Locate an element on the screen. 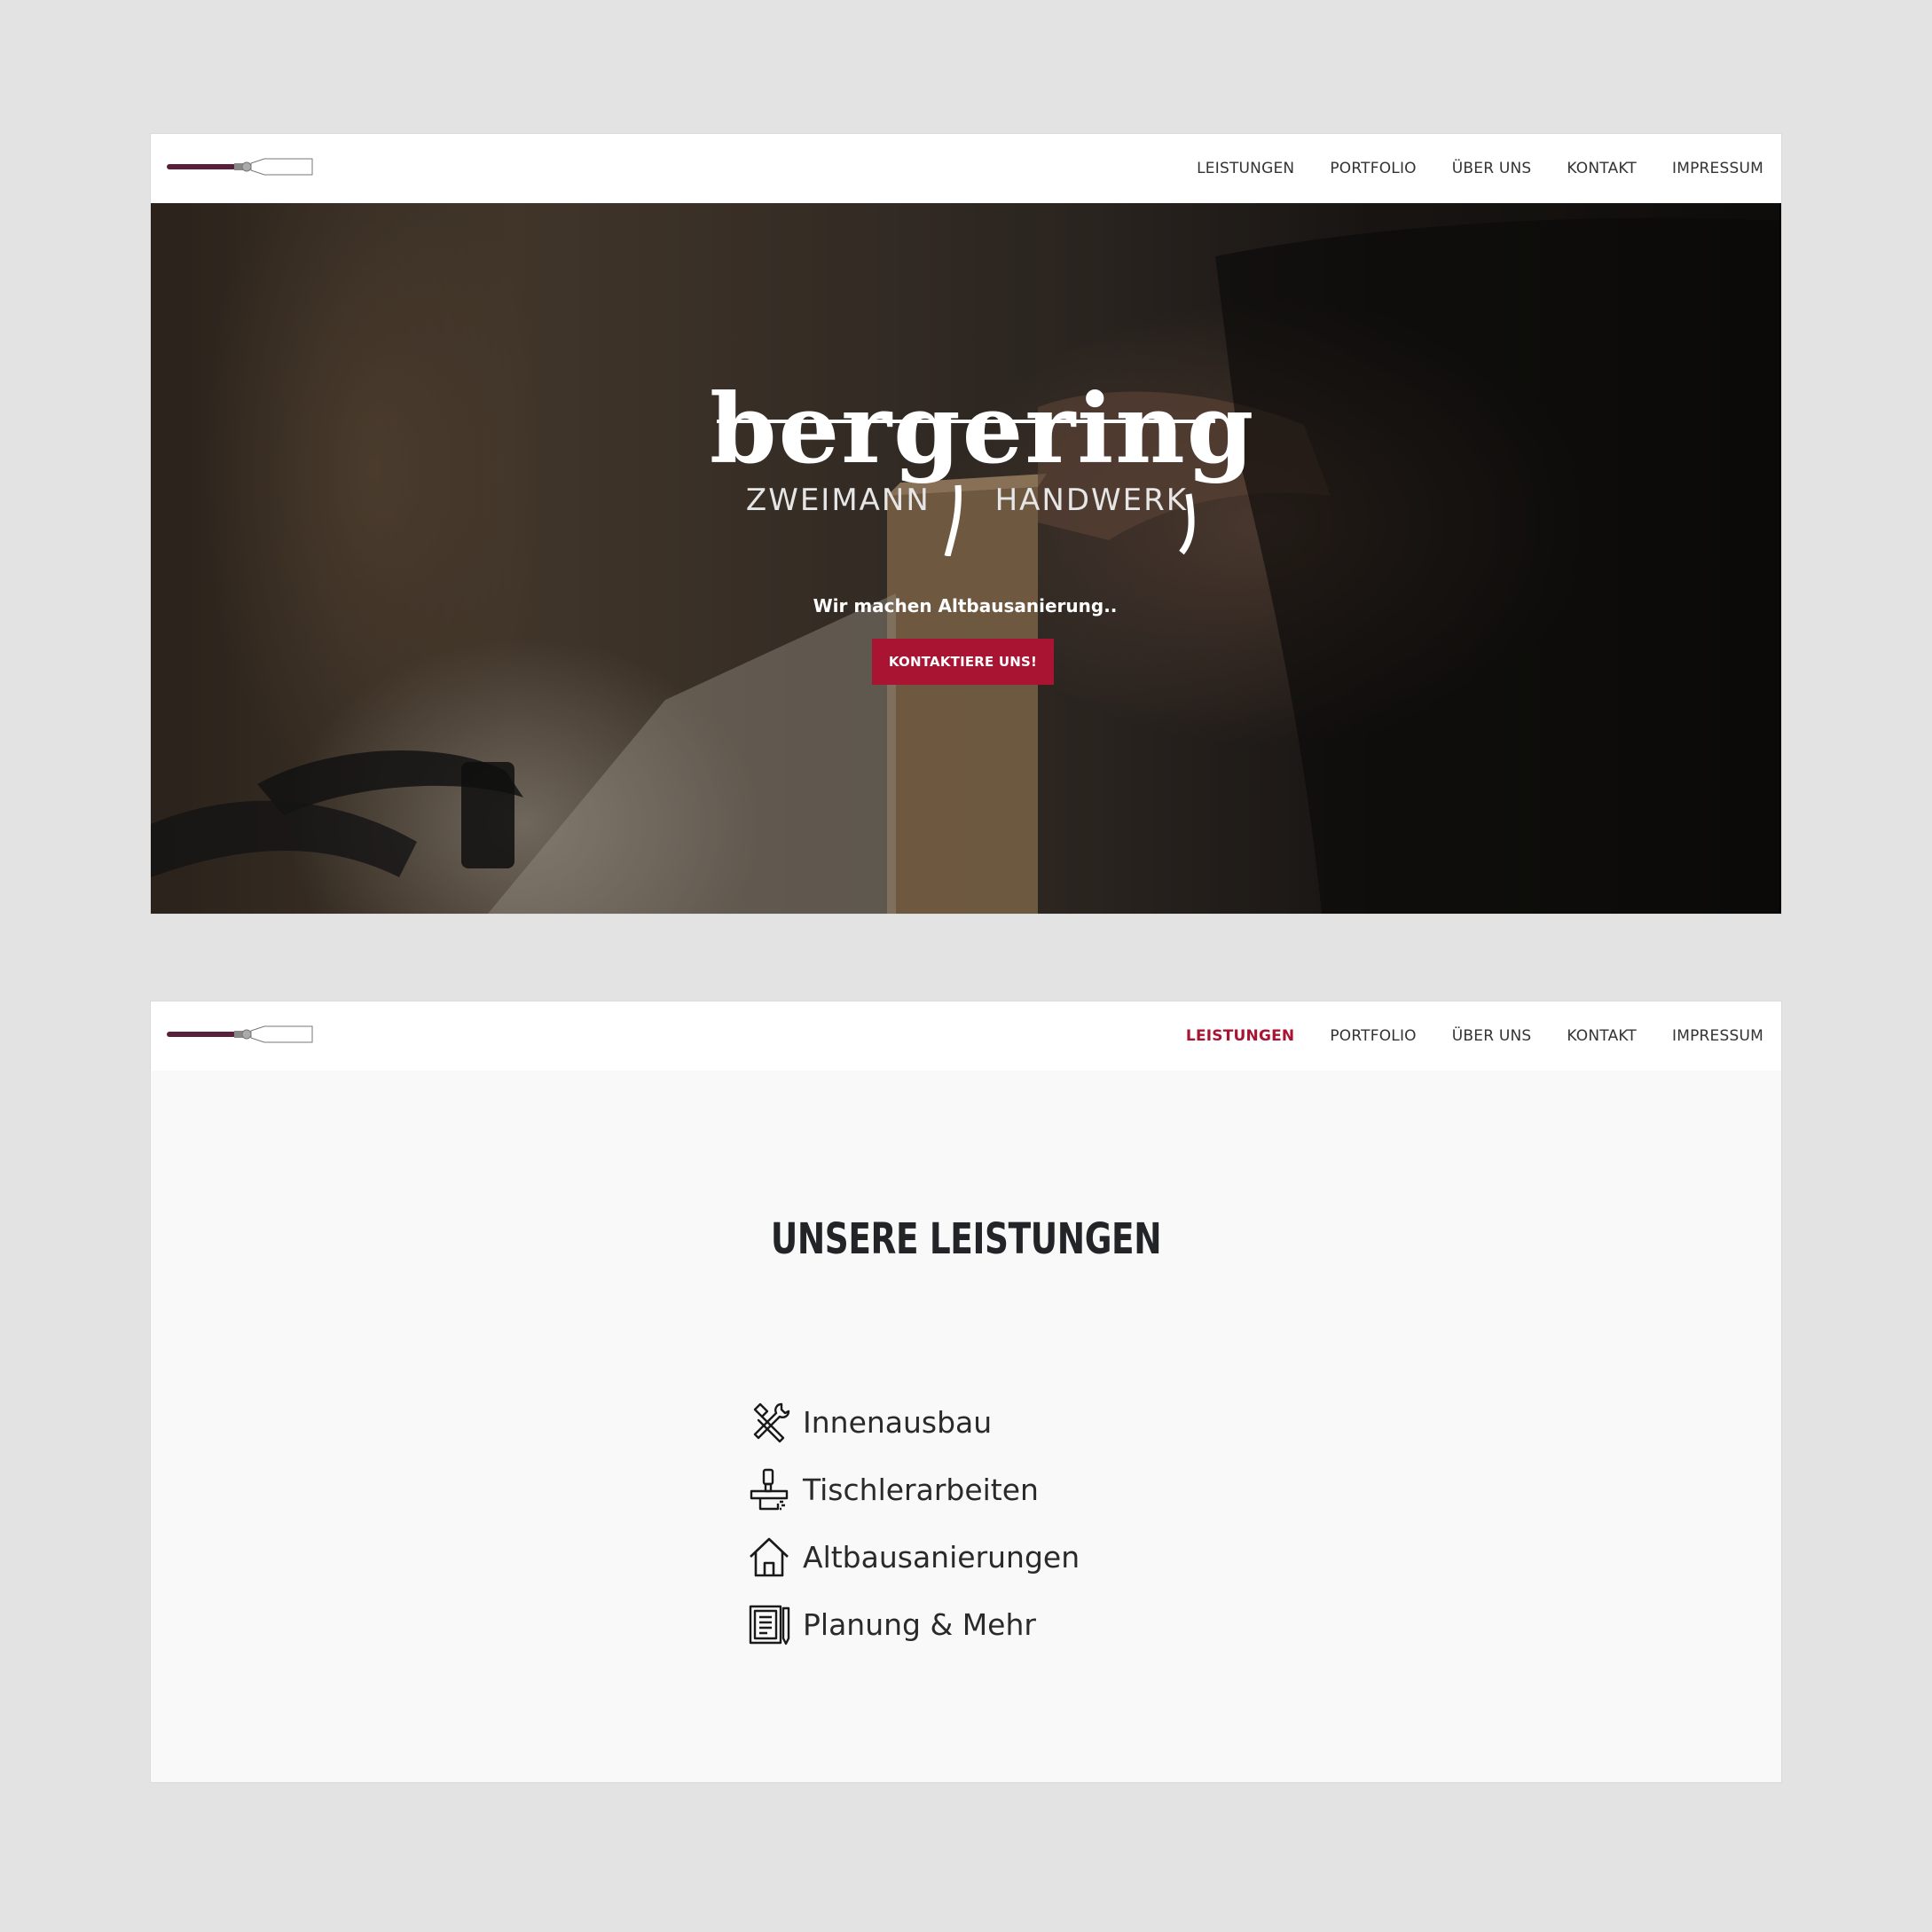  service-label: Tischlerarbeiten is located at coordinates (921, 1489).